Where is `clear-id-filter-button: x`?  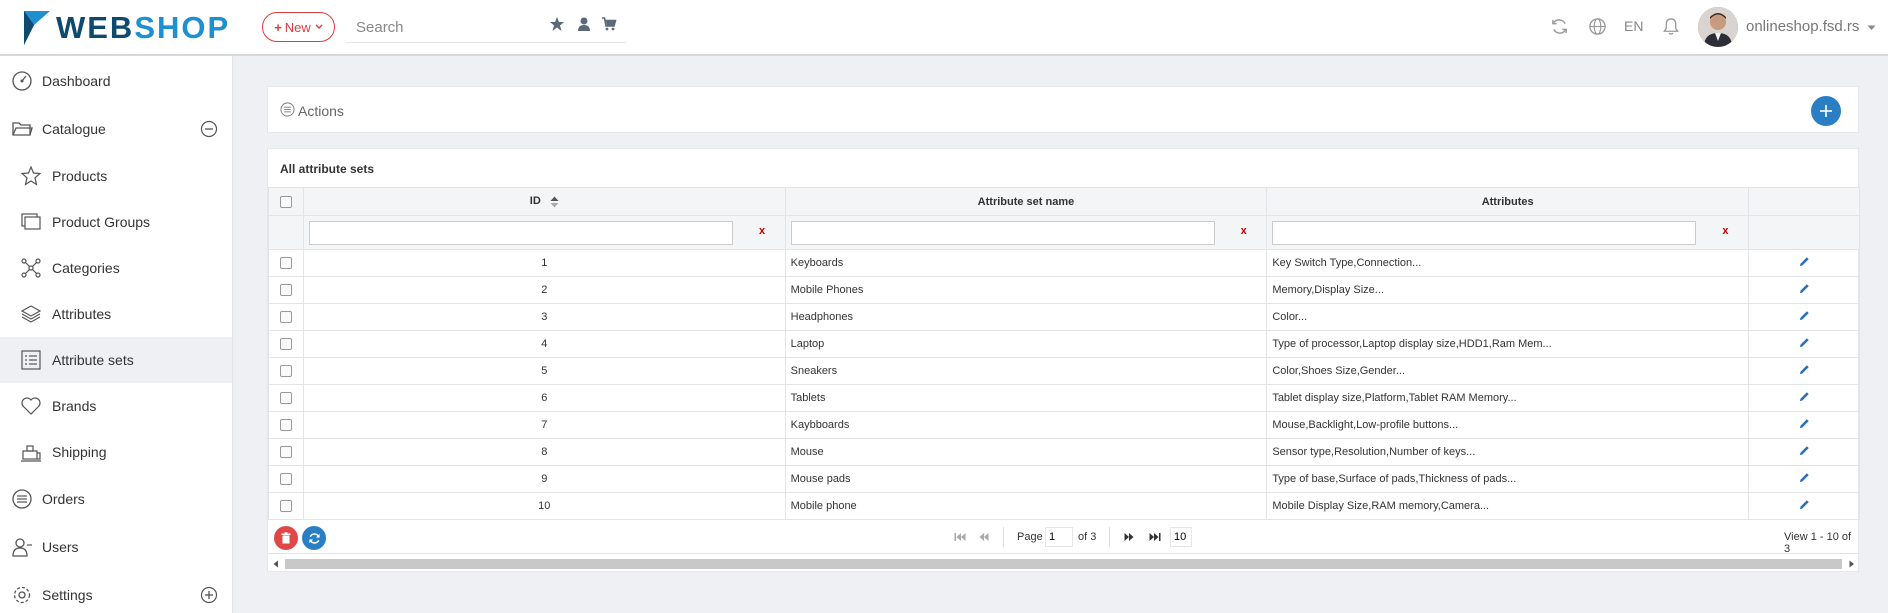
clear-id-filter-button: x is located at coordinates (762, 231).